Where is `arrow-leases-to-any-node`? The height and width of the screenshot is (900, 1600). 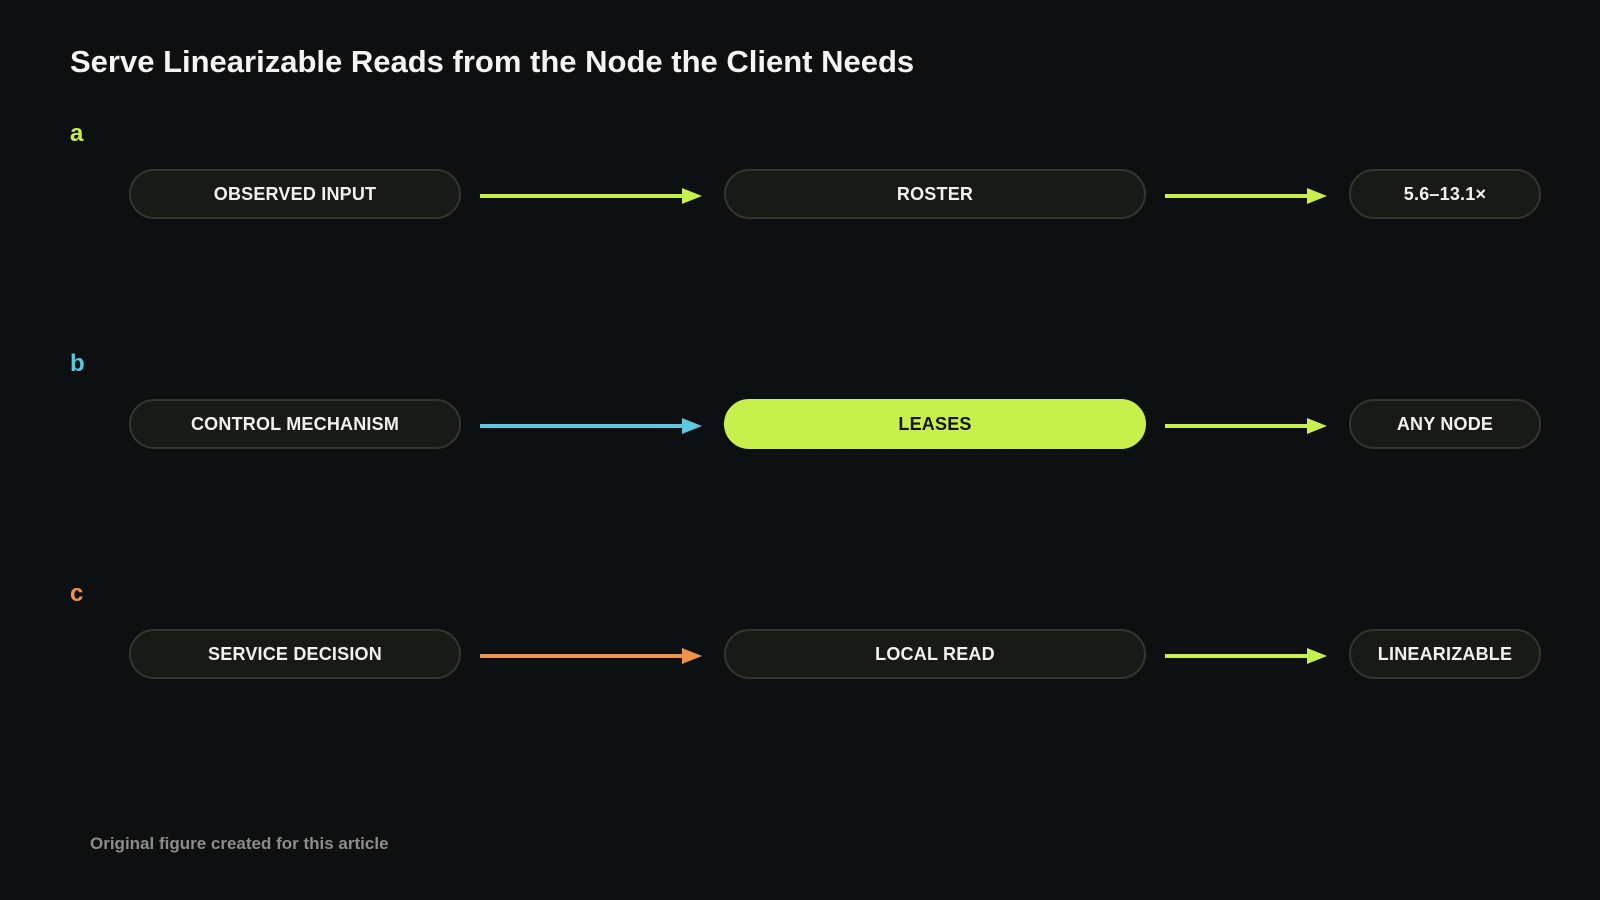 arrow-leases-to-any-node is located at coordinates (1246, 426).